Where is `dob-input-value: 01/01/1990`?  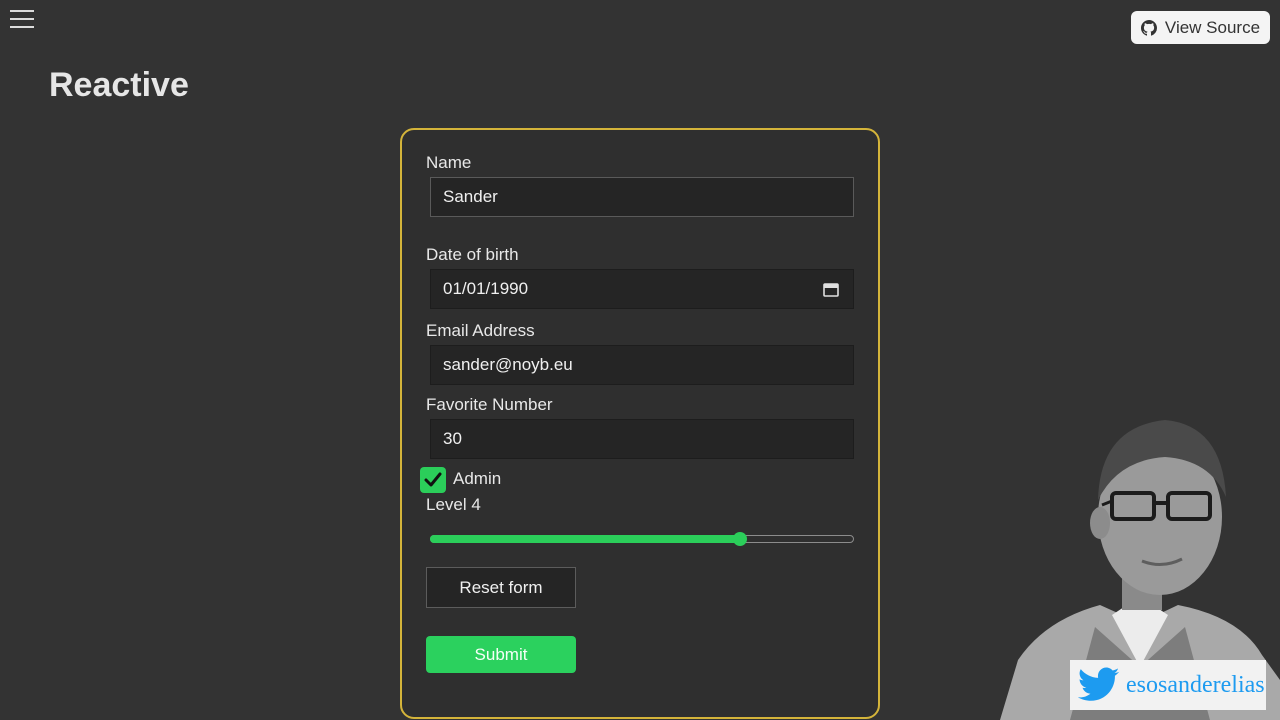
dob-input-value: 01/01/1990 is located at coordinates (486, 288).